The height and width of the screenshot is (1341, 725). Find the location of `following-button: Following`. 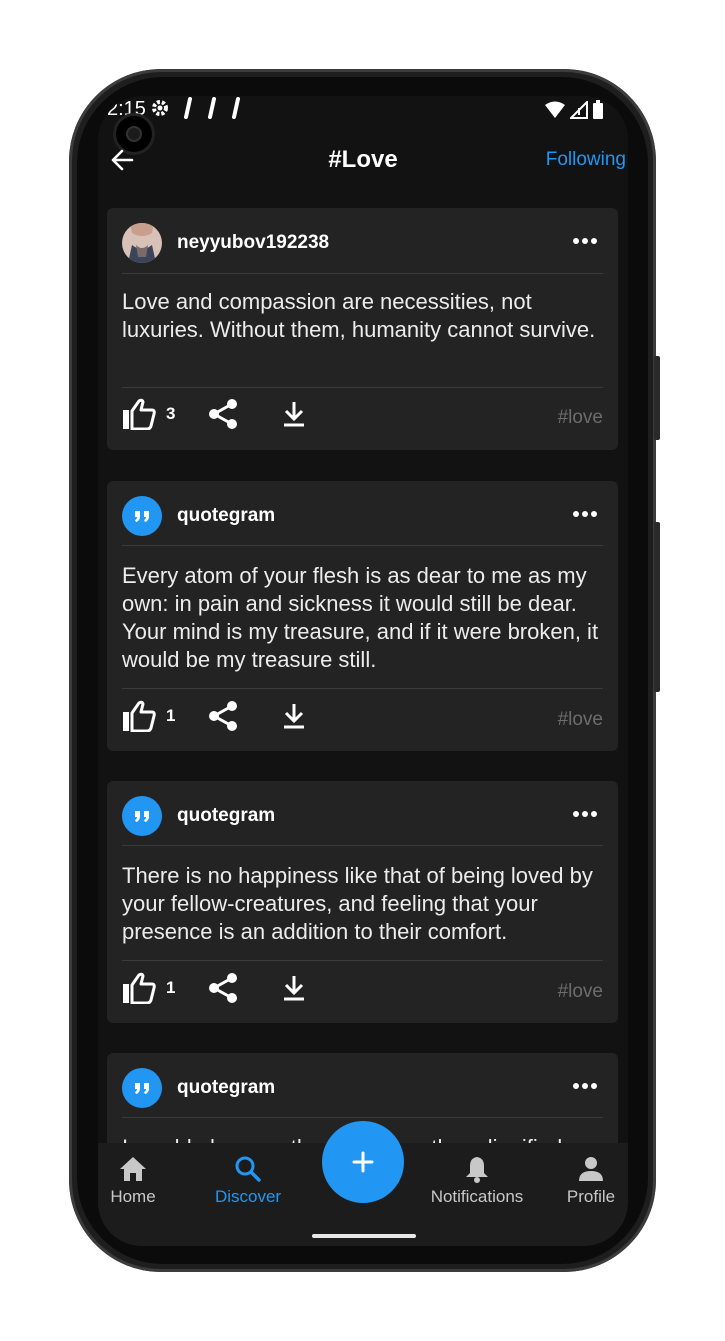

following-button: Following is located at coordinates (586, 160).